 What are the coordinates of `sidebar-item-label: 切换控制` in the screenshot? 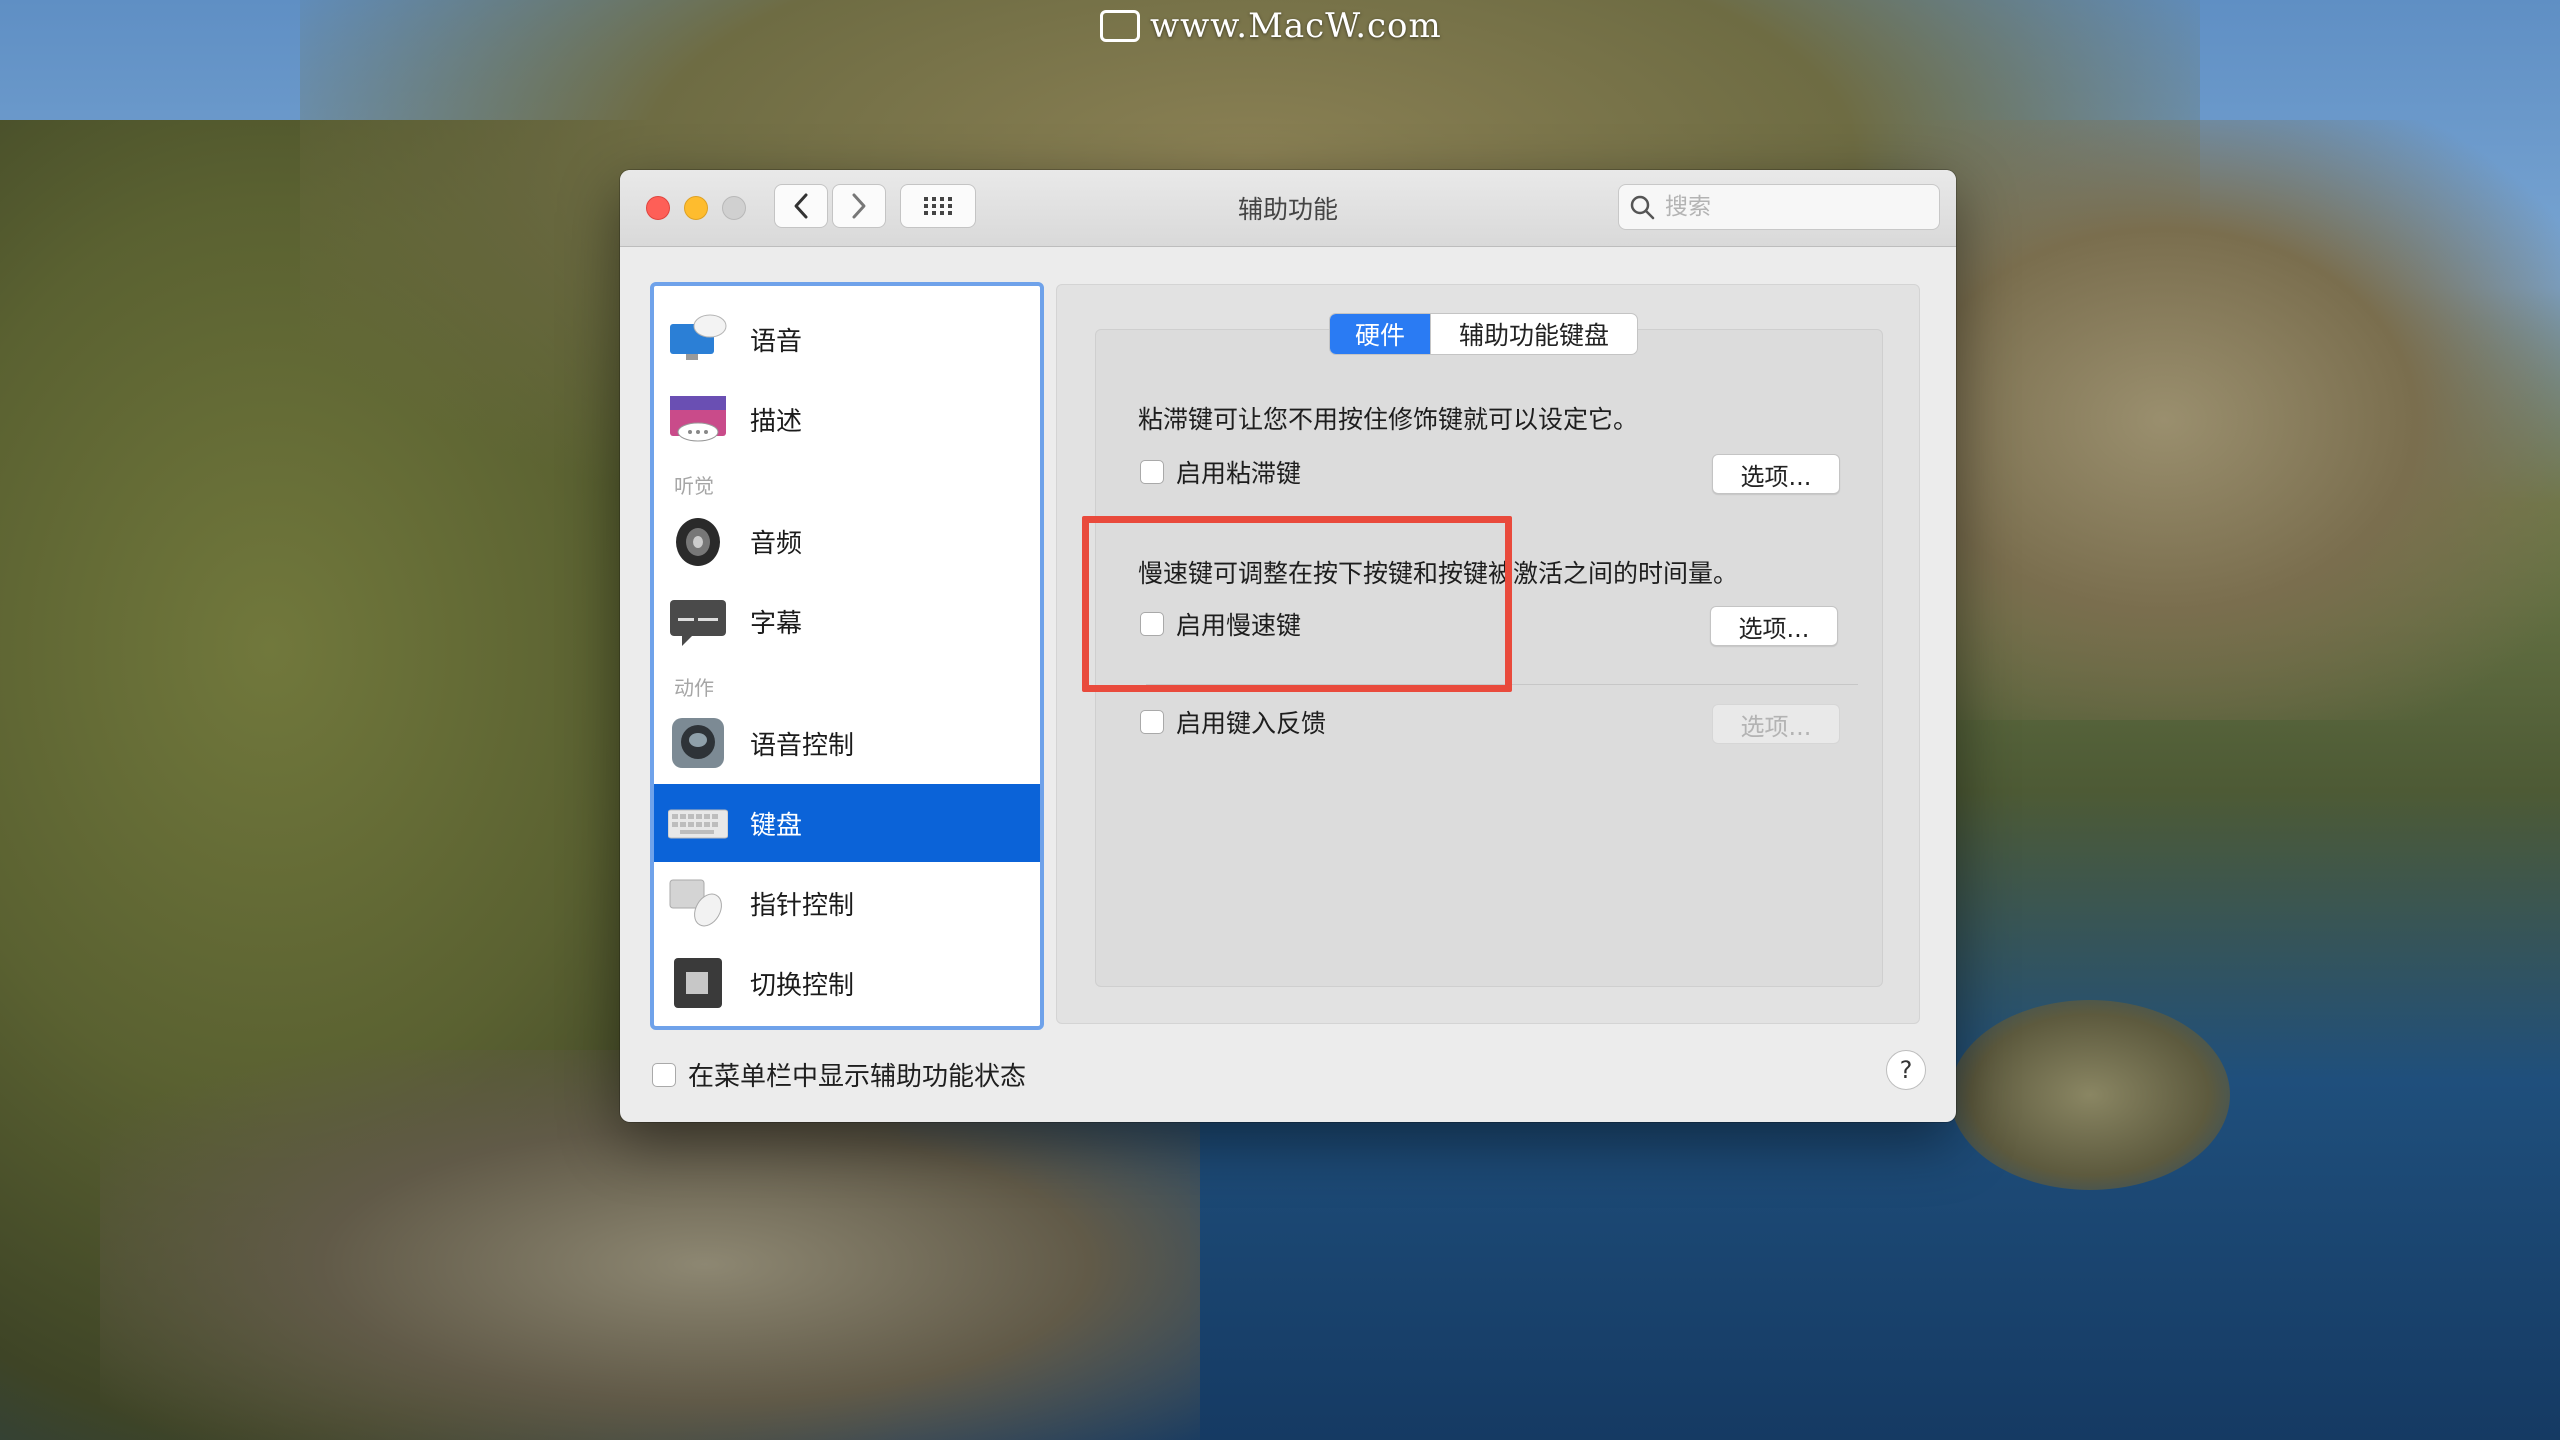 It's located at (802, 985).